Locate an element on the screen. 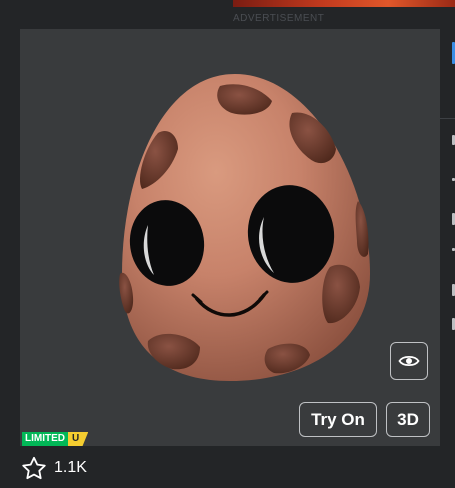 Image resolution: width=455 pixels, height=488 pixels. try-on-button: Try On is located at coordinates (338, 419).